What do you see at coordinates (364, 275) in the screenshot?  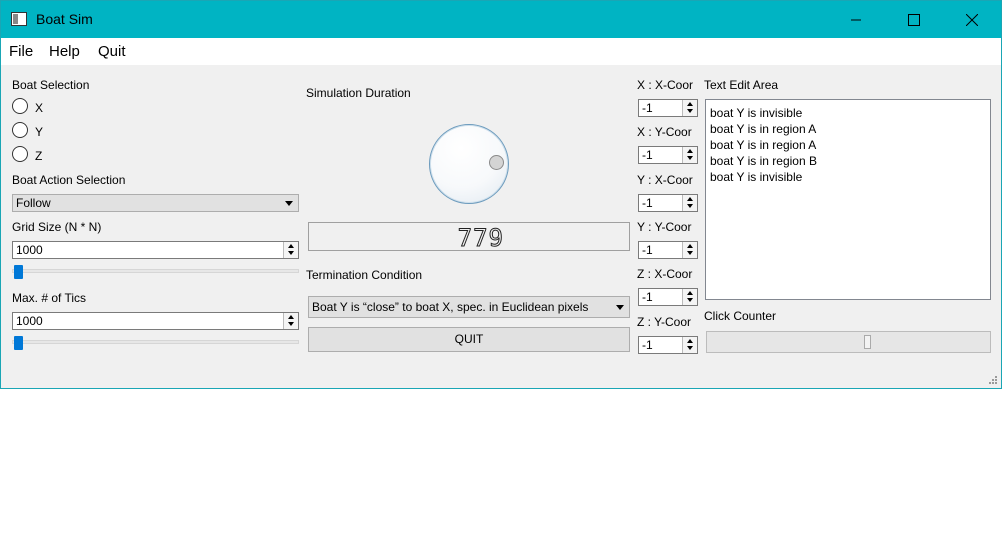 I see `termination-label: Termination Condition` at bounding box center [364, 275].